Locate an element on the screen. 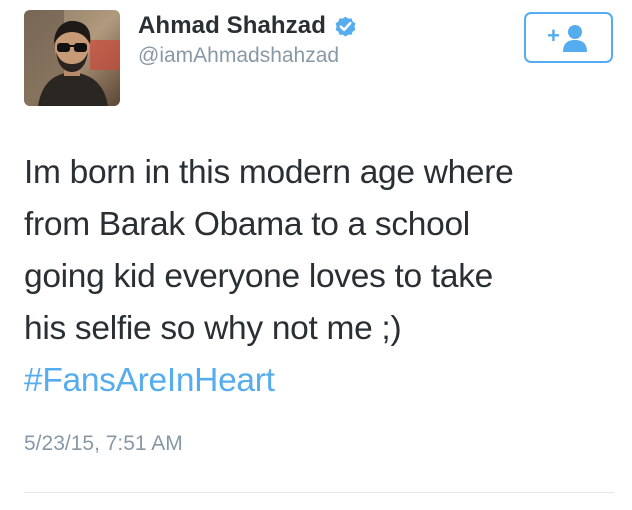  timestamp: 5/23/15, 7:51 AM is located at coordinates (103, 444).